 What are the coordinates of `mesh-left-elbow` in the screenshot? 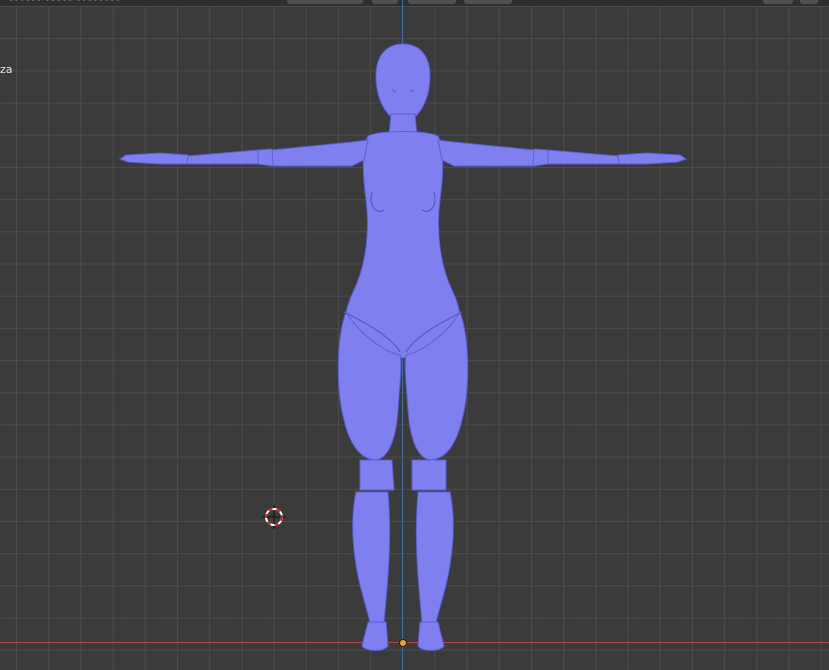 It's located at (265, 157).